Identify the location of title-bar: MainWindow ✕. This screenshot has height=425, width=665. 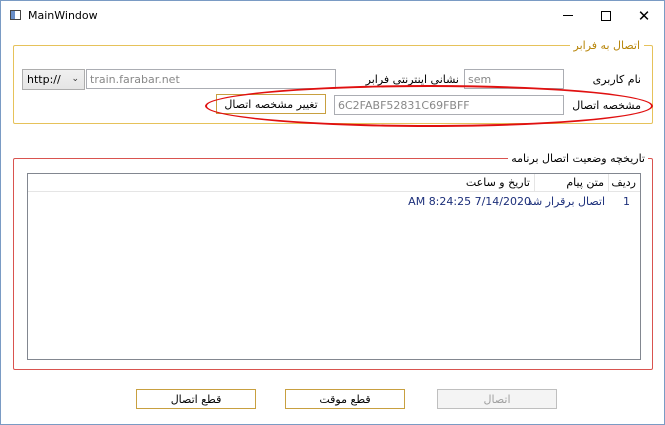
(332, 15).